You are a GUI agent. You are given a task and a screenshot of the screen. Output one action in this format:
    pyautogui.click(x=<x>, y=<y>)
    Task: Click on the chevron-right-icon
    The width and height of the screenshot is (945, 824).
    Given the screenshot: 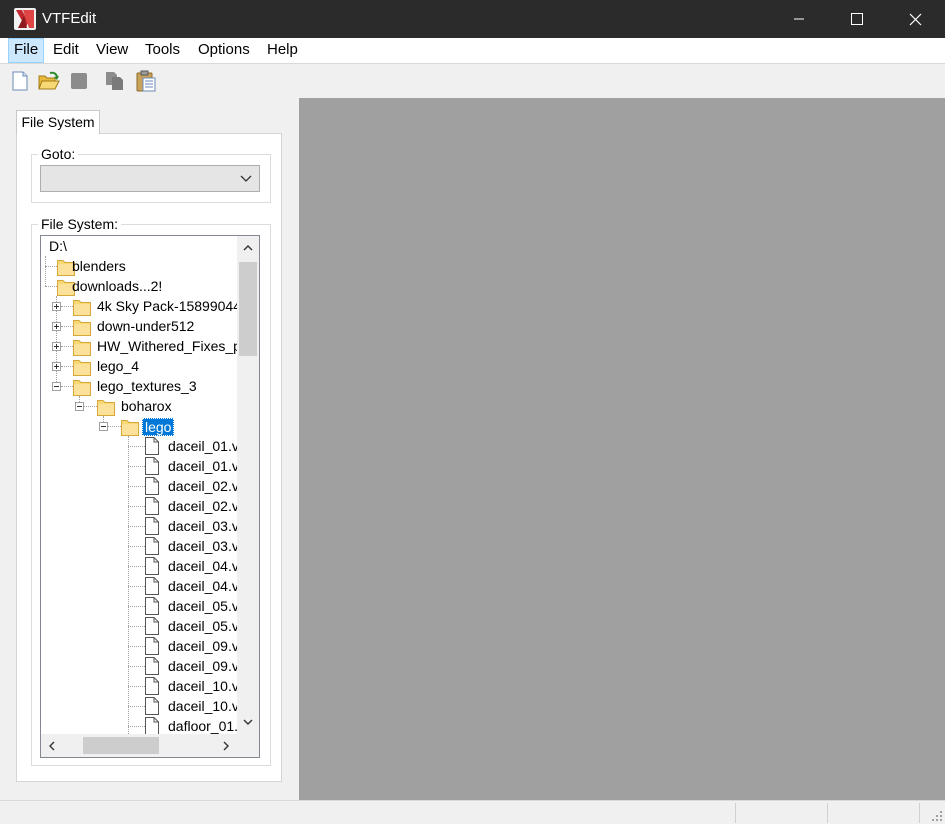 What is the action you would take?
    pyautogui.click(x=226, y=745)
    